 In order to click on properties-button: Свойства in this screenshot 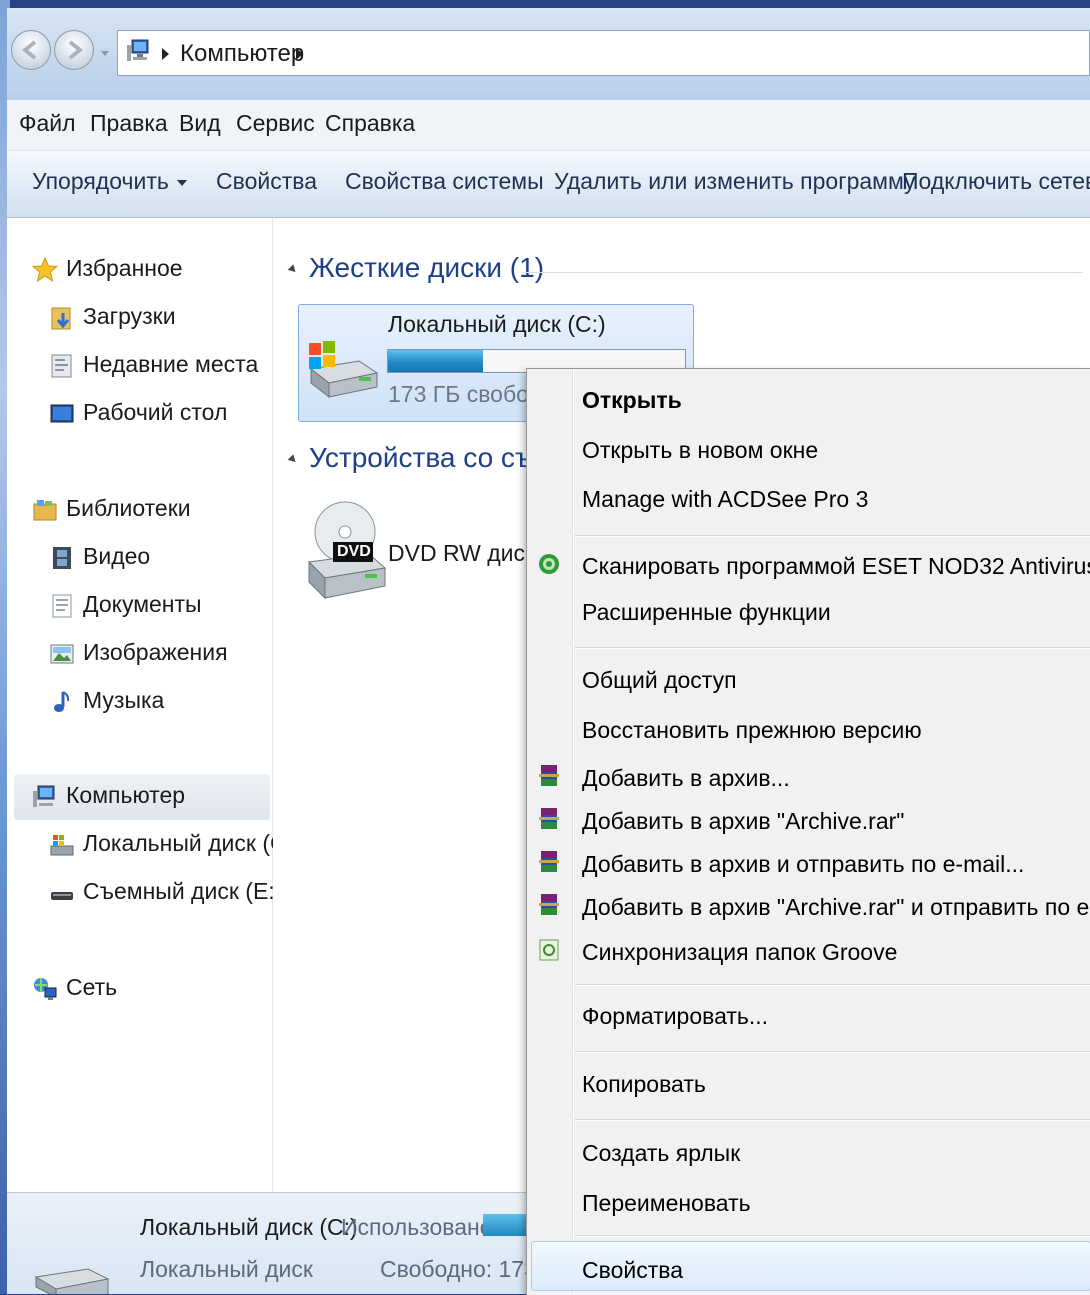, I will do `click(266, 181)`.